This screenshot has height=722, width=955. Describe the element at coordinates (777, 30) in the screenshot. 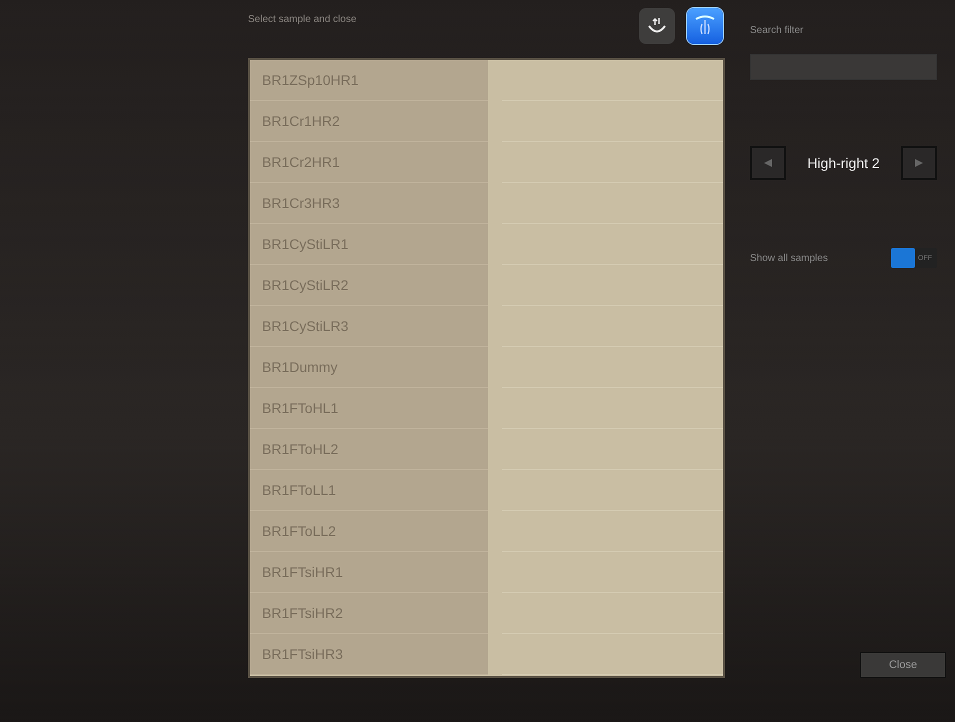

I see `search-label: Search filter` at that location.